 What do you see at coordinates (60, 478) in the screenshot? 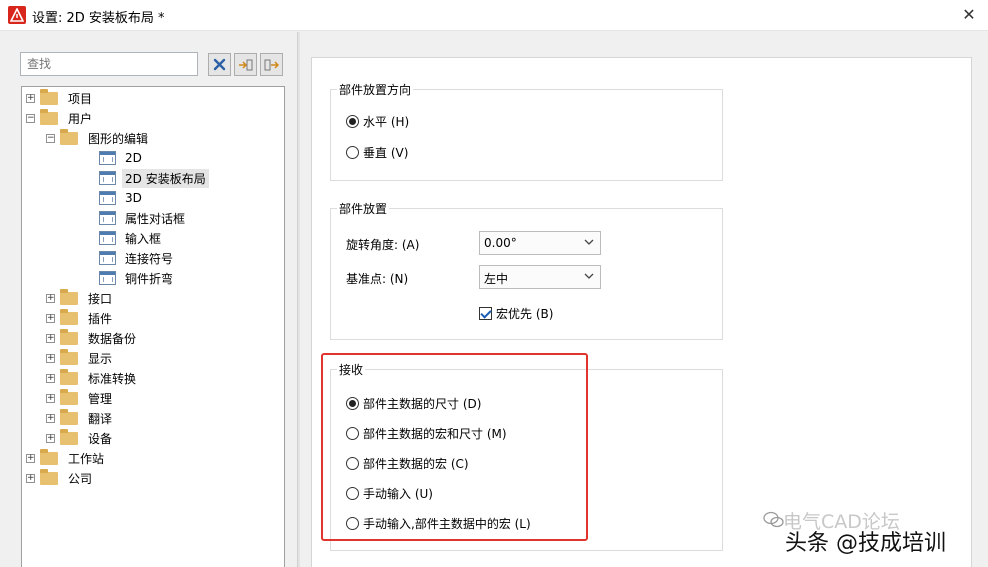
I see `tree-item: + 公司` at bounding box center [60, 478].